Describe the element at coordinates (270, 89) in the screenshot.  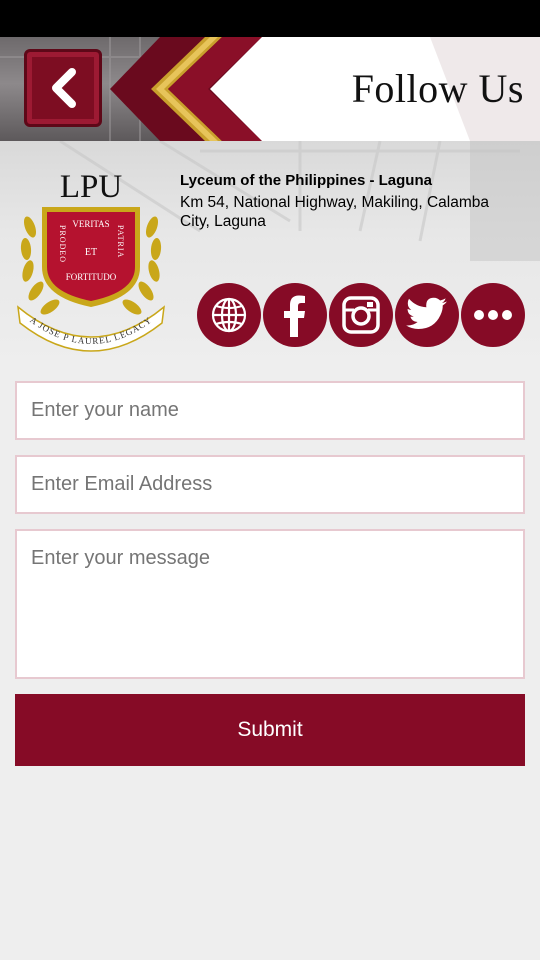
I see `header-banner: Follow Us` at that location.